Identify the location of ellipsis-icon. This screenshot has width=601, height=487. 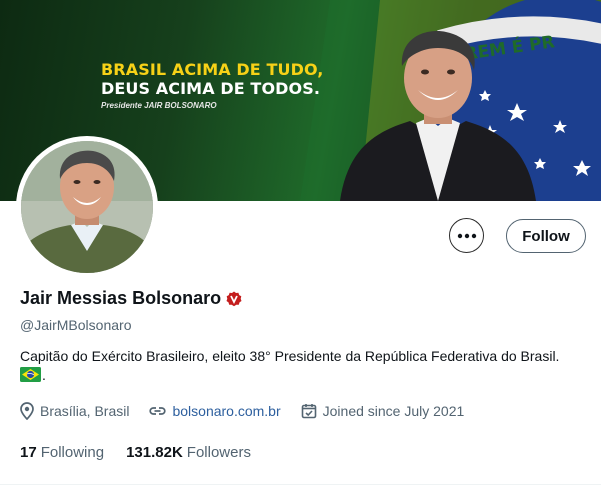
(466, 235).